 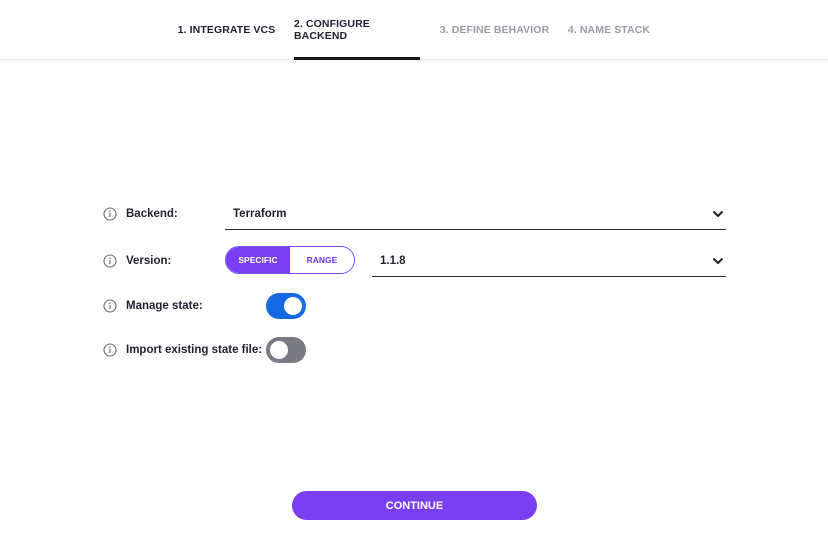 I want to click on import-state-toggle, so click(x=286, y=350).